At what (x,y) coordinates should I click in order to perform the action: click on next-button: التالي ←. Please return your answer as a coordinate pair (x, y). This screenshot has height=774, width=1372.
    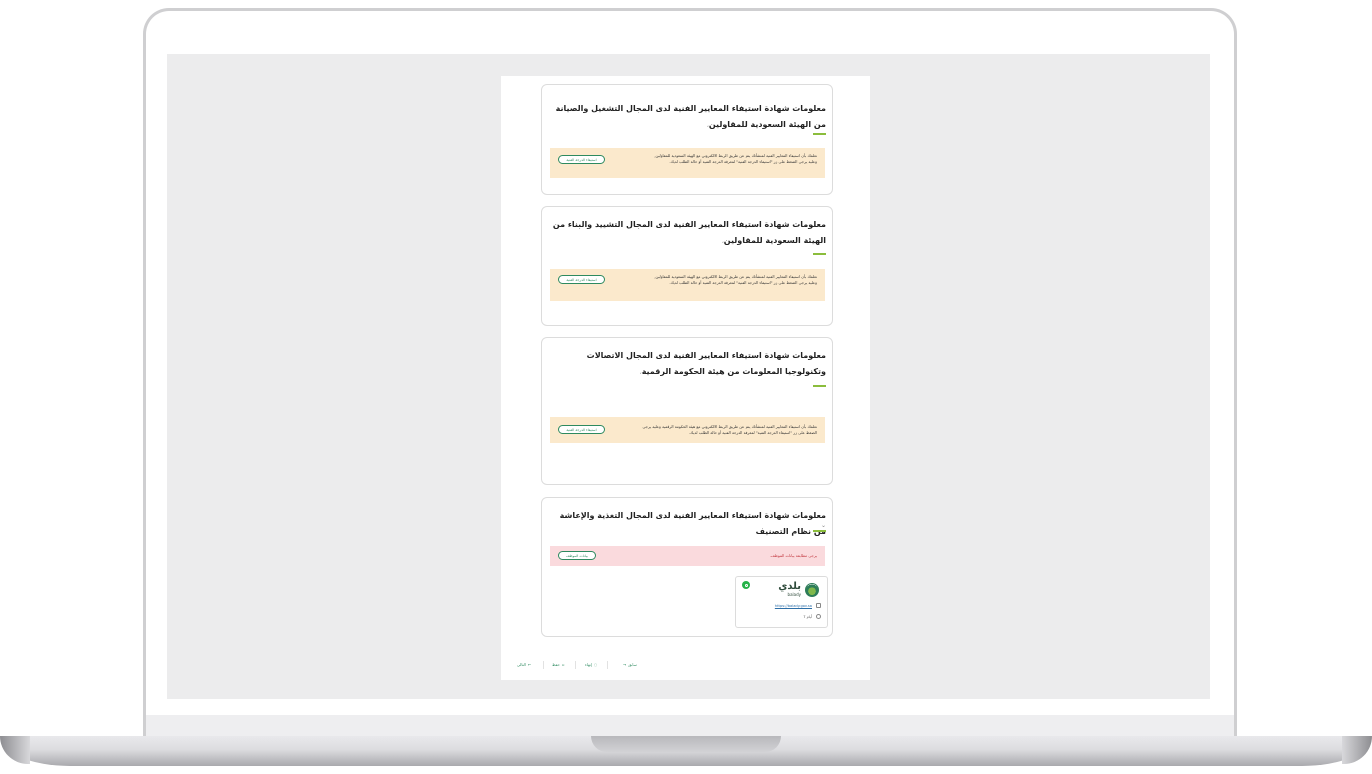
    Looking at the image, I should click on (525, 665).